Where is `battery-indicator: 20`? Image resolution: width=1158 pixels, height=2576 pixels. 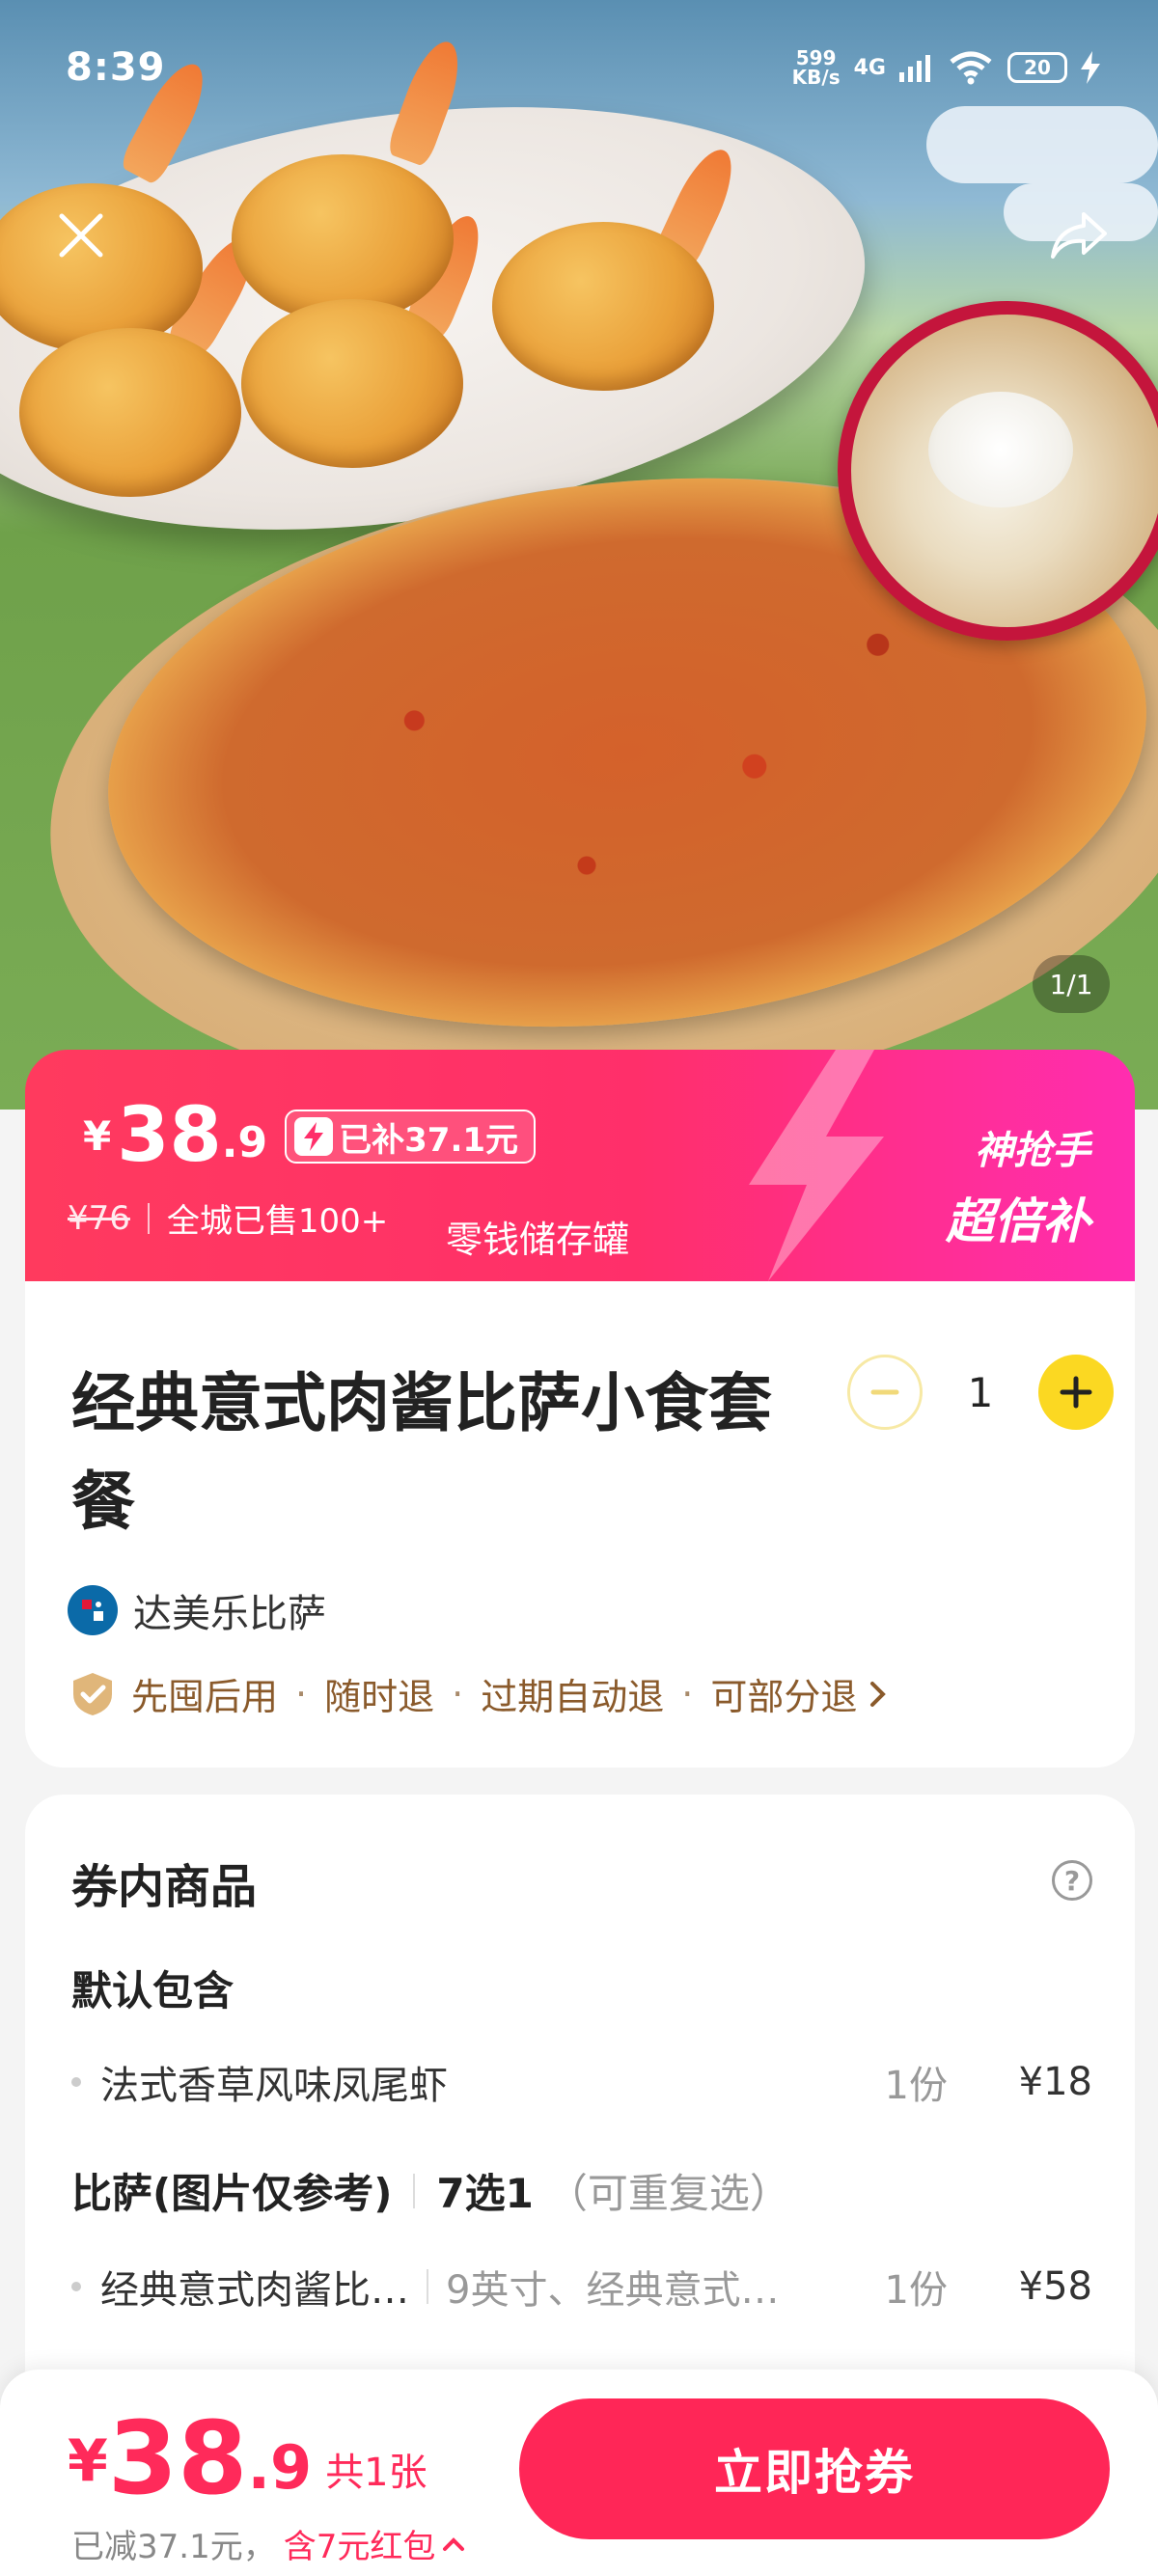 battery-indicator: 20 is located at coordinates (1037, 67).